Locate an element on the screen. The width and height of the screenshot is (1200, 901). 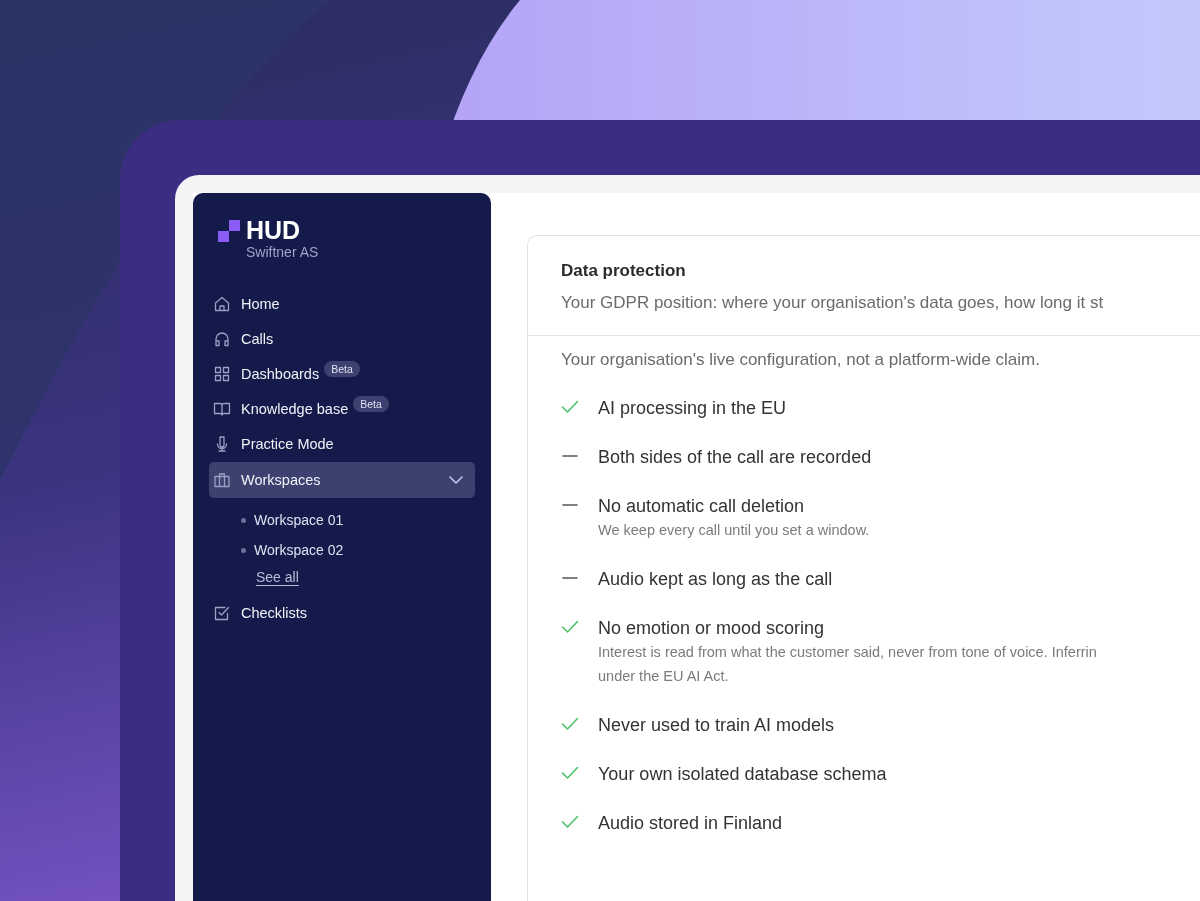
see-all-link: See all is located at coordinates (277, 577).